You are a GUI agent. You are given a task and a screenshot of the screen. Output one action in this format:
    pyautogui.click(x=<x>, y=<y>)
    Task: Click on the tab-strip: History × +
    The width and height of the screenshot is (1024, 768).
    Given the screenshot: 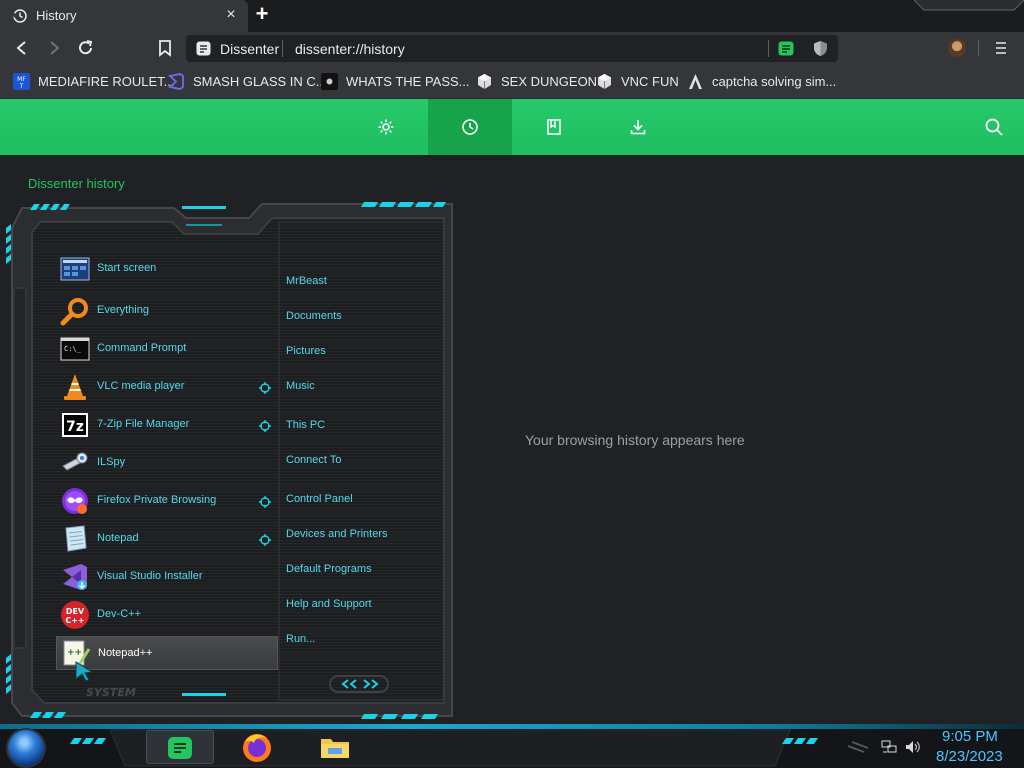 What is the action you would take?
    pyautogui.click(x=512, y=16)
    